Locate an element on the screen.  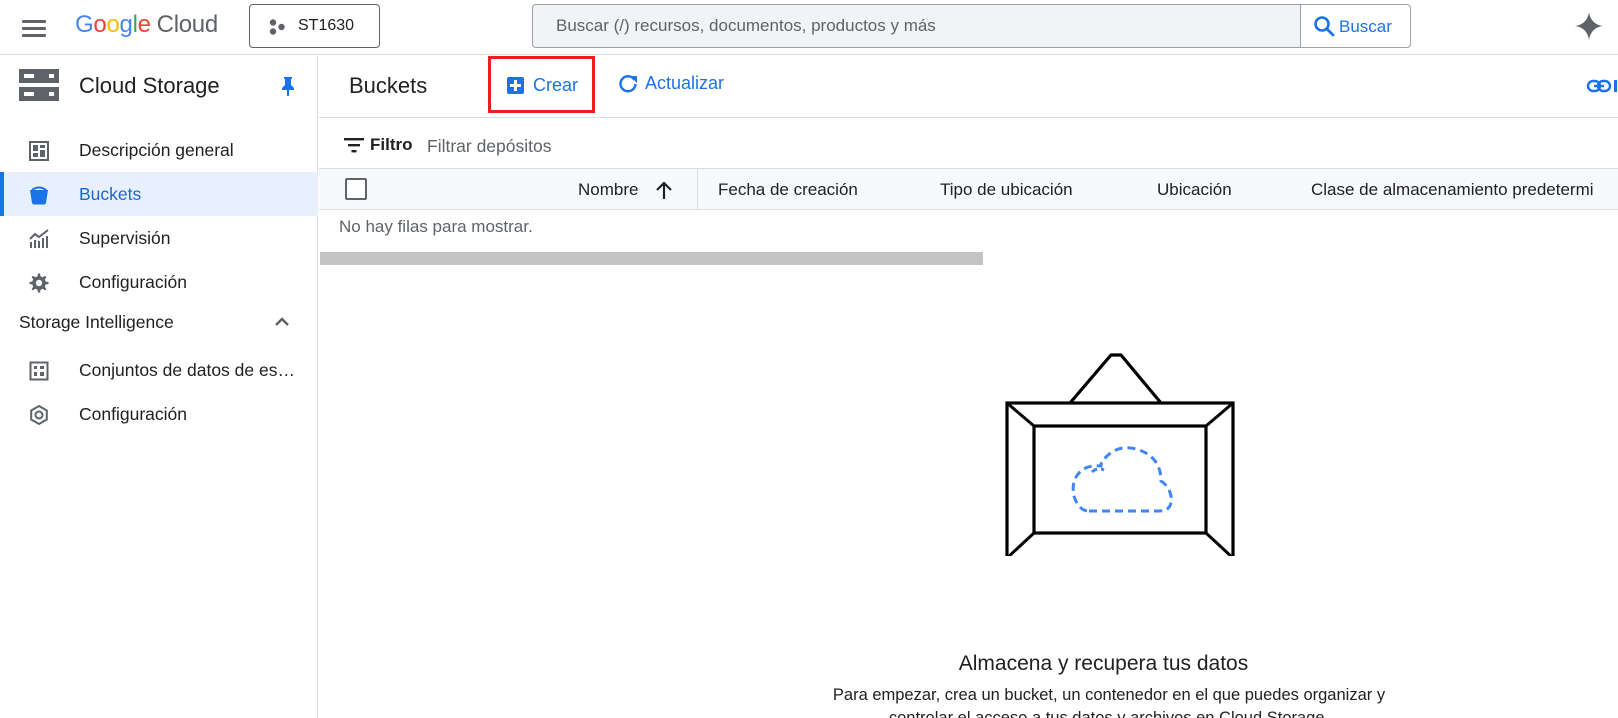
search-input is located at coordinates (918, 26).